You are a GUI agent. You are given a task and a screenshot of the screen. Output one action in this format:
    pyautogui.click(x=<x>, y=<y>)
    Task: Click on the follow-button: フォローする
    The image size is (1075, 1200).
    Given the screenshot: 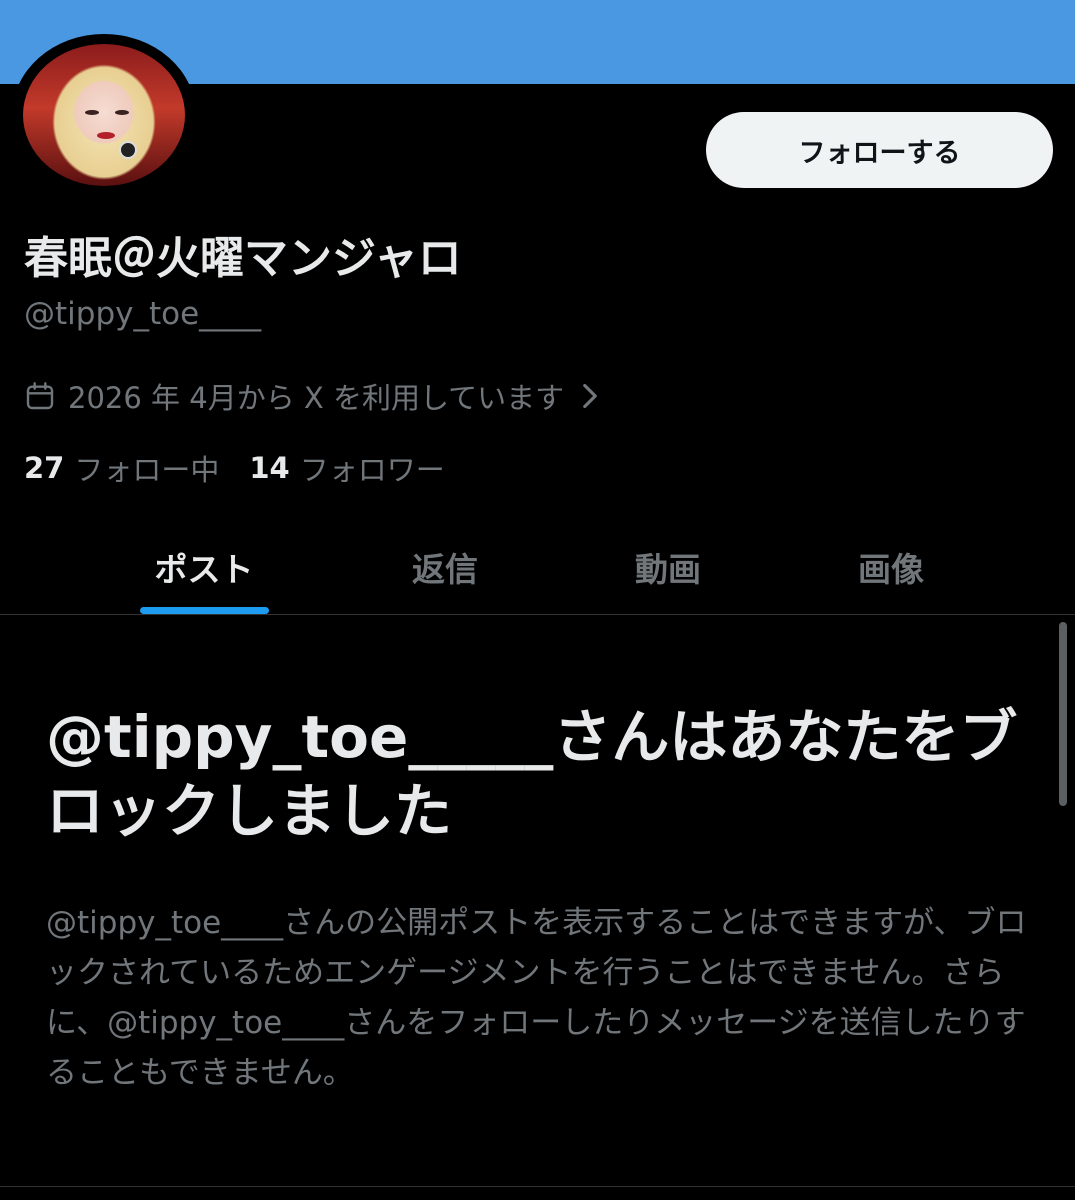 What is the action you would take?
    pyautogui.click(x=879, y=150)
    